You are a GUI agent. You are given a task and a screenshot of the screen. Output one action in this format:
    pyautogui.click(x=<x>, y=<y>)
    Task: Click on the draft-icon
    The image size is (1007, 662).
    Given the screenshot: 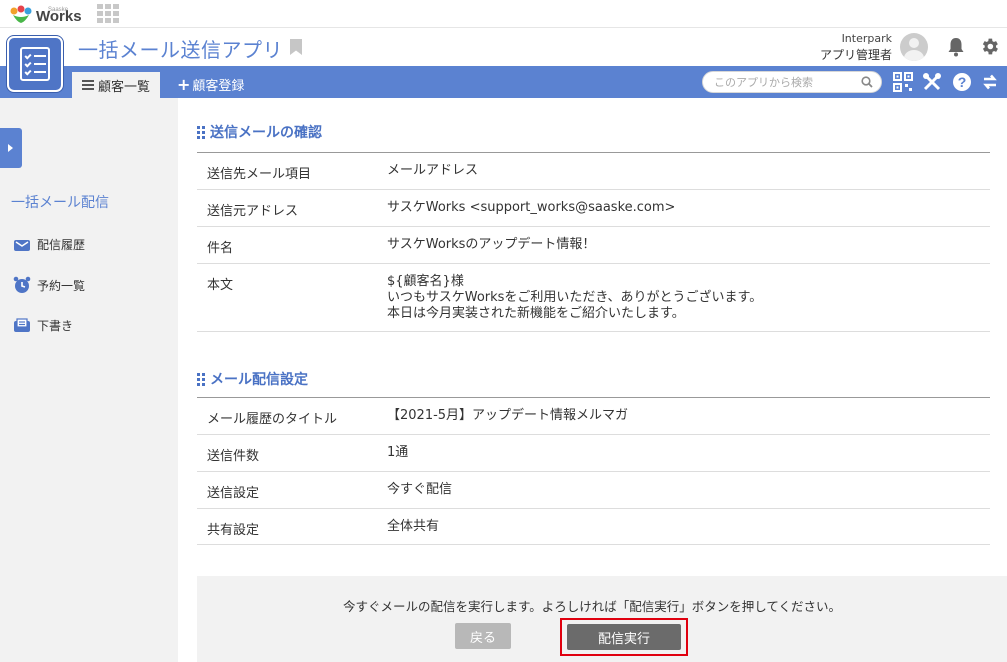 What is the action you would take?
    pyautogui.click(x=22, y=324)
    